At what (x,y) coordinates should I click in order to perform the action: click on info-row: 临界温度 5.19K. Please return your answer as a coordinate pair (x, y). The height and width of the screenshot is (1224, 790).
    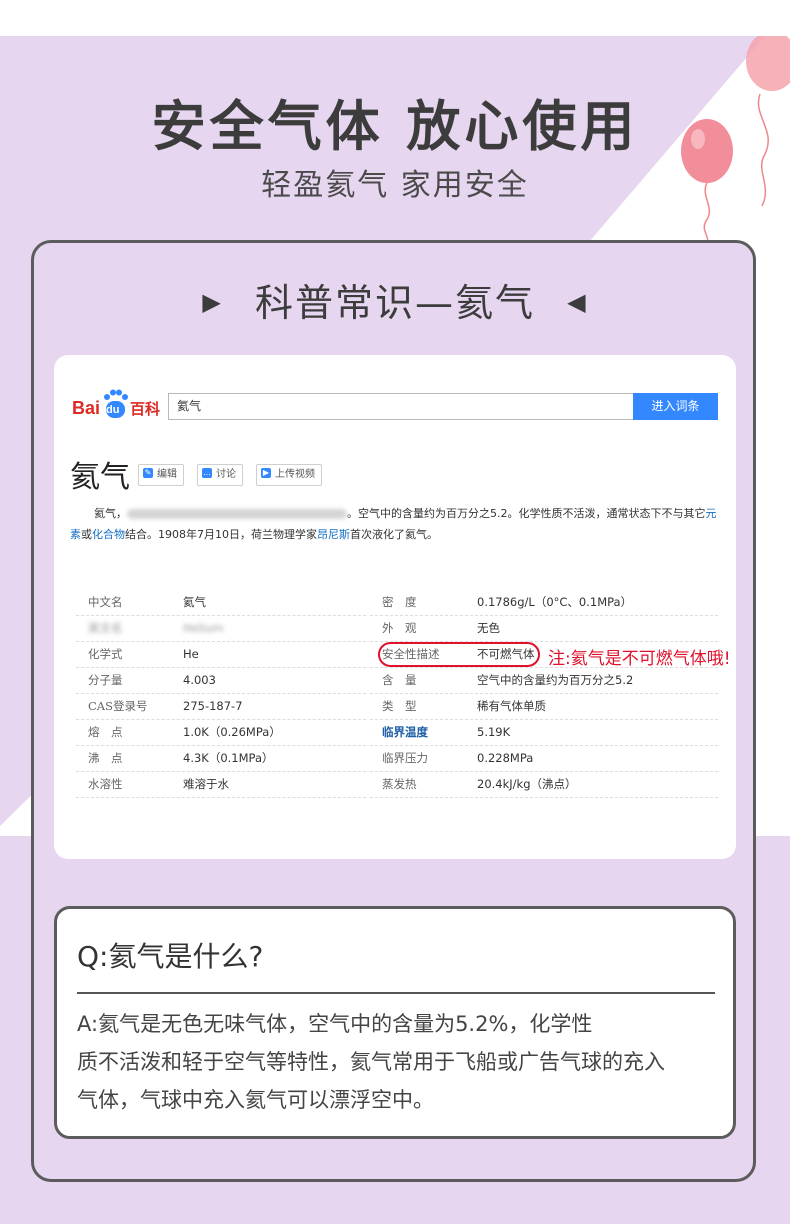
    Looking at the image, I should click on (544, 733).